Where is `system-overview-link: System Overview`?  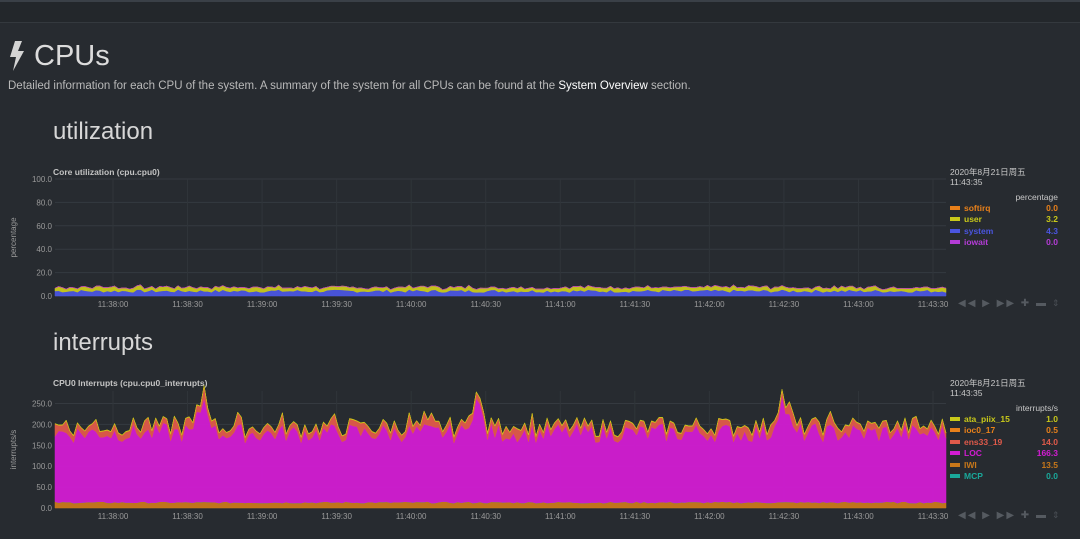 system-overview-link: System Overview is located at coordinates (602, 86).